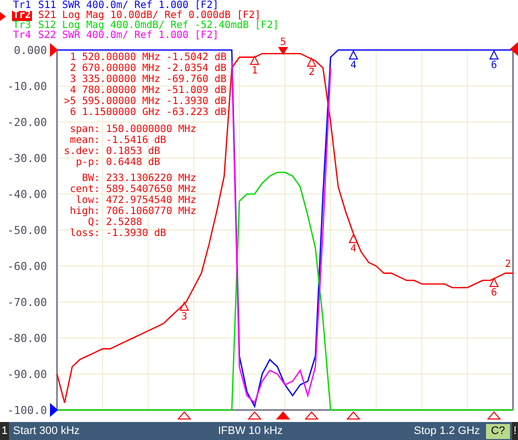 The image size is (518, 440). I want to click on bandwidth-value: 233.1306220 MHz, so click(151, 178).